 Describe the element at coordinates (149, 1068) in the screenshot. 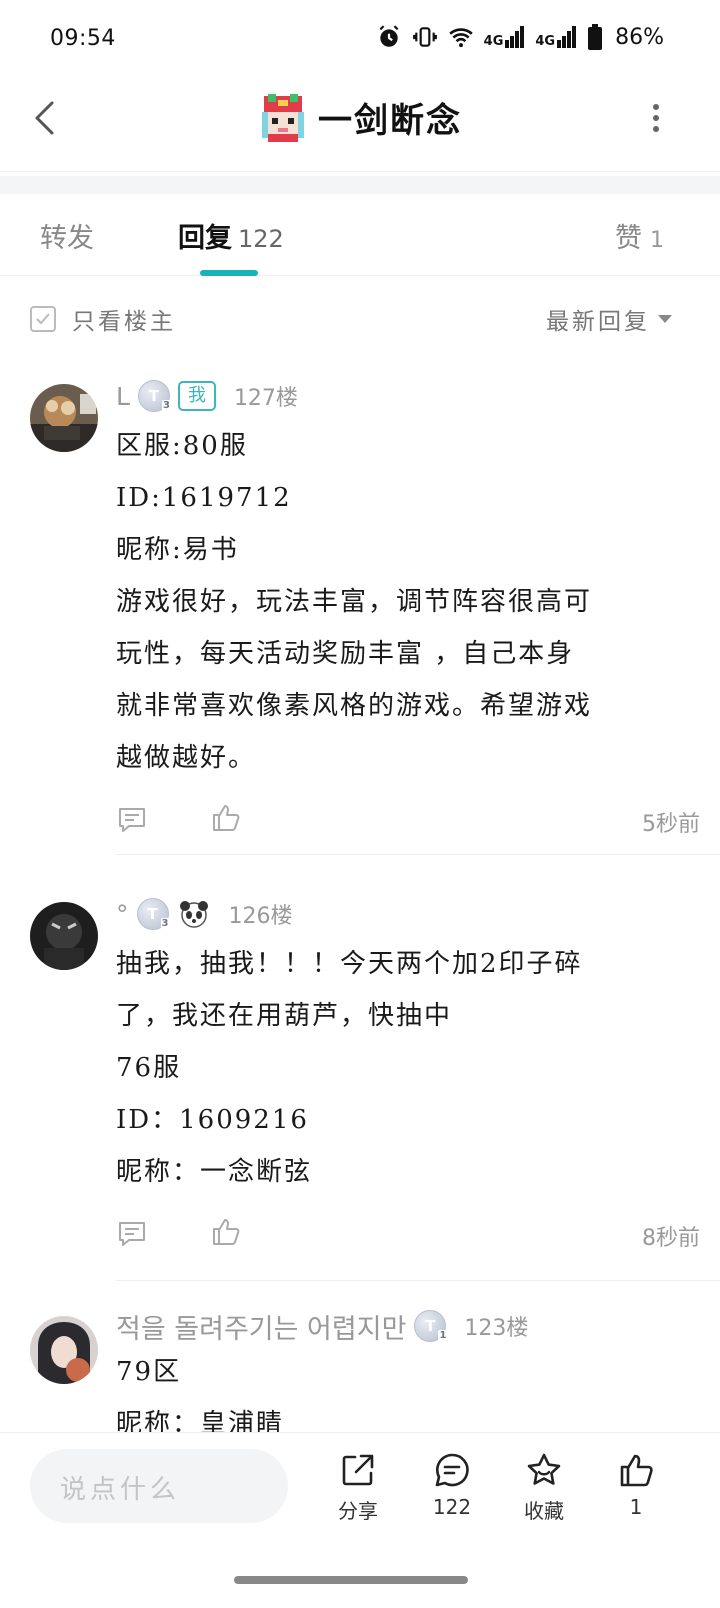

I see `comment-line: 76服` at that location.